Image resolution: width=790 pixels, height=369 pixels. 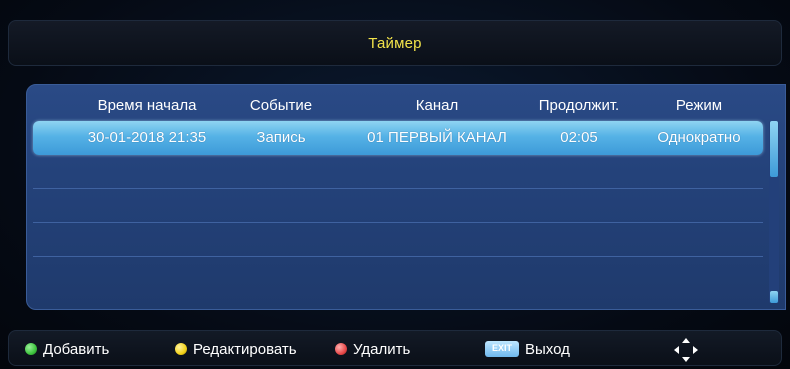 I want to click on title-bar: Таймер, so click(x=395, y=43).